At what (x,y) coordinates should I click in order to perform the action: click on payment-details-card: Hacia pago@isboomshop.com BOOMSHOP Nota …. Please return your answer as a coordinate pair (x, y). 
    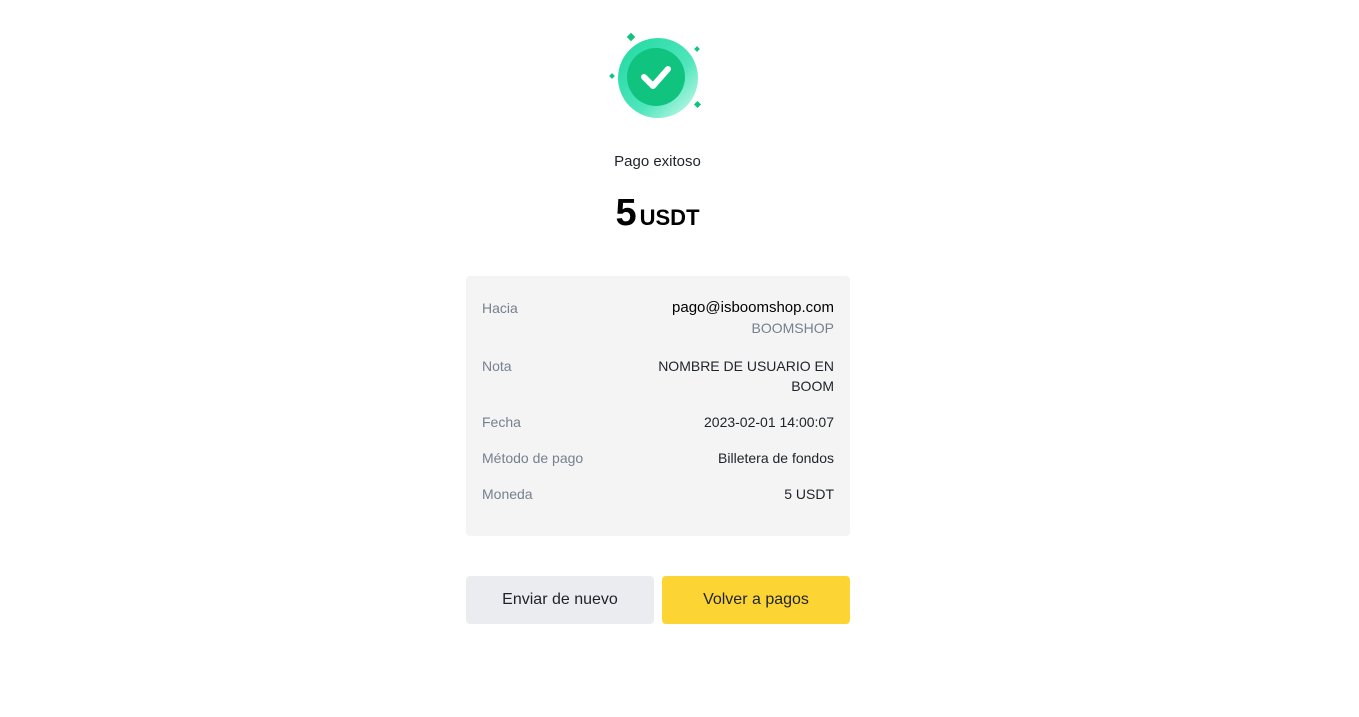
    Looking at the image, I should click on (658, 406).